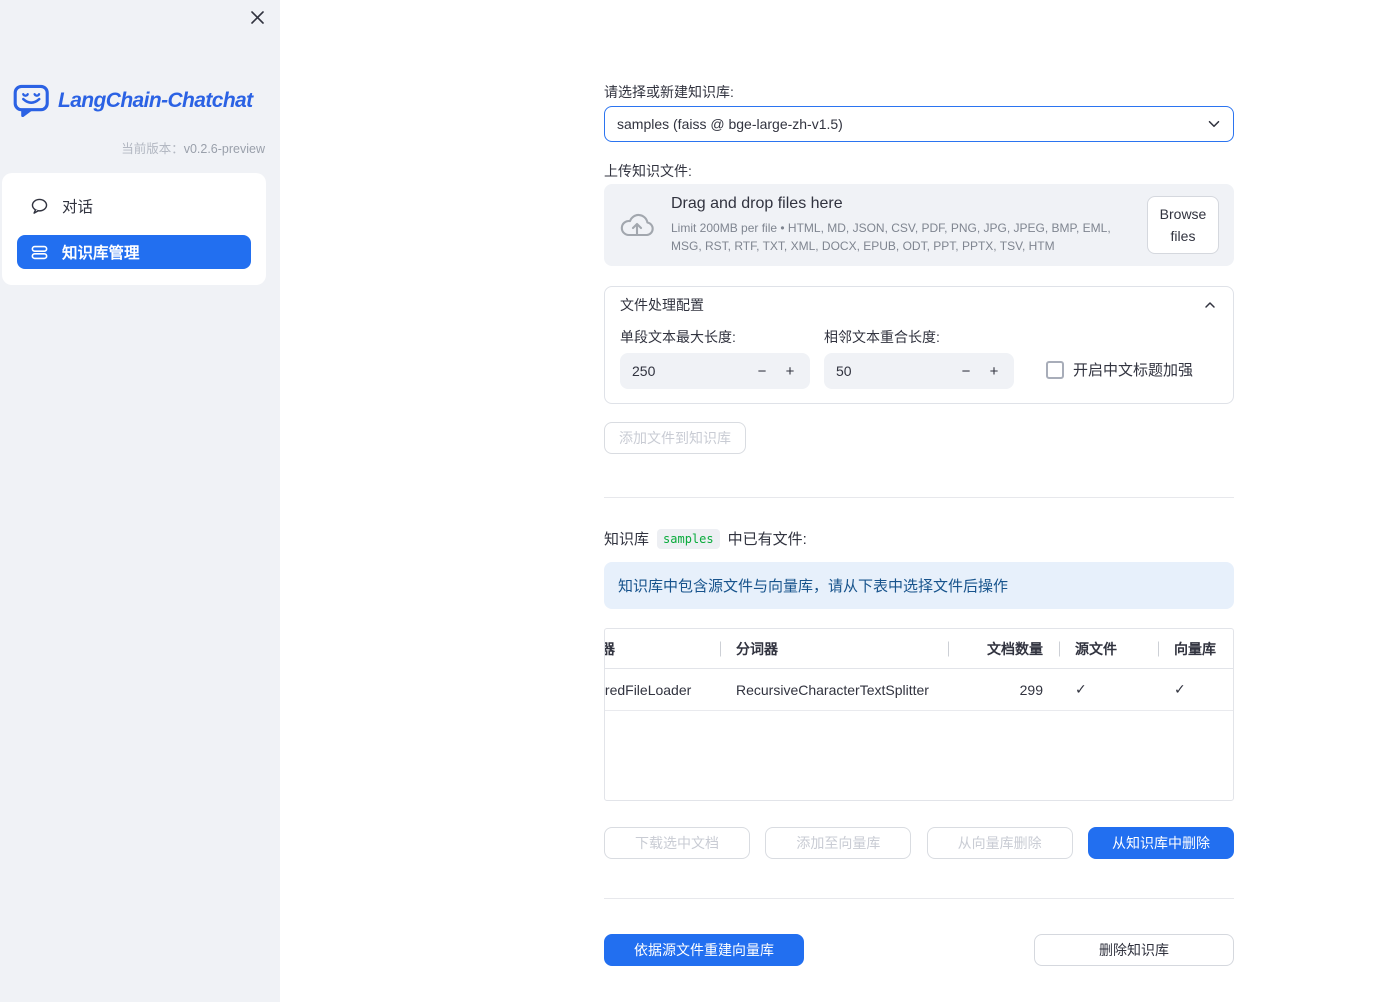 This screenshot has width=1380, height=1002. I want to click on upload-label: 上传知识文件:, so click(648, 171).